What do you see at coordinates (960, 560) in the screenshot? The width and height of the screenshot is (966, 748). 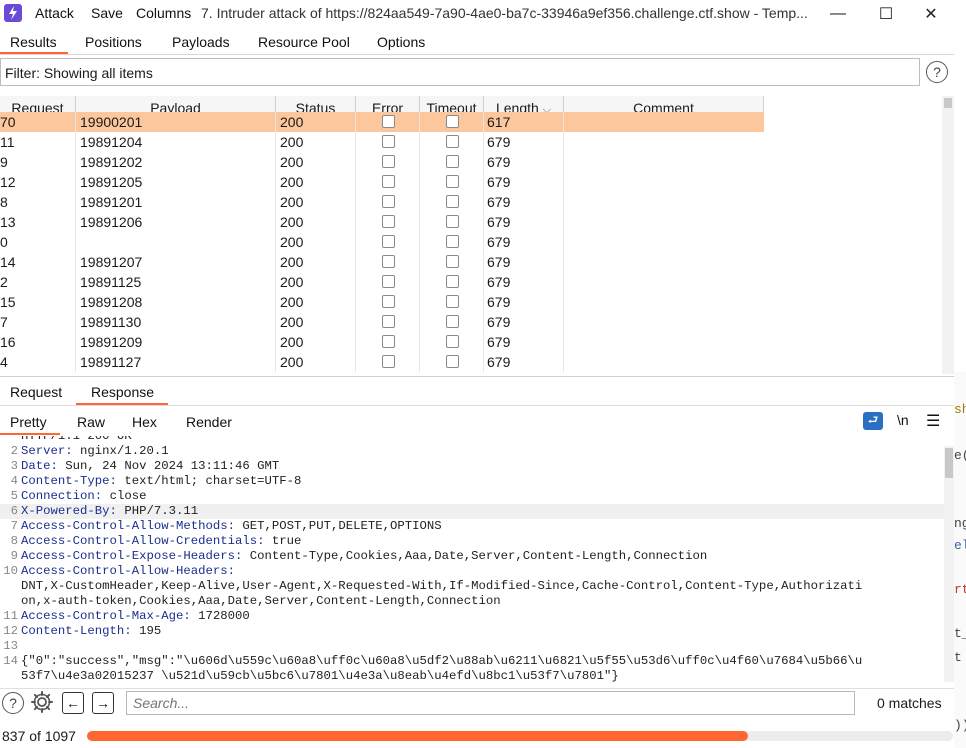 I see `background-window: sh e(ng el rt t_t)).` at bounding box center [960, 560].